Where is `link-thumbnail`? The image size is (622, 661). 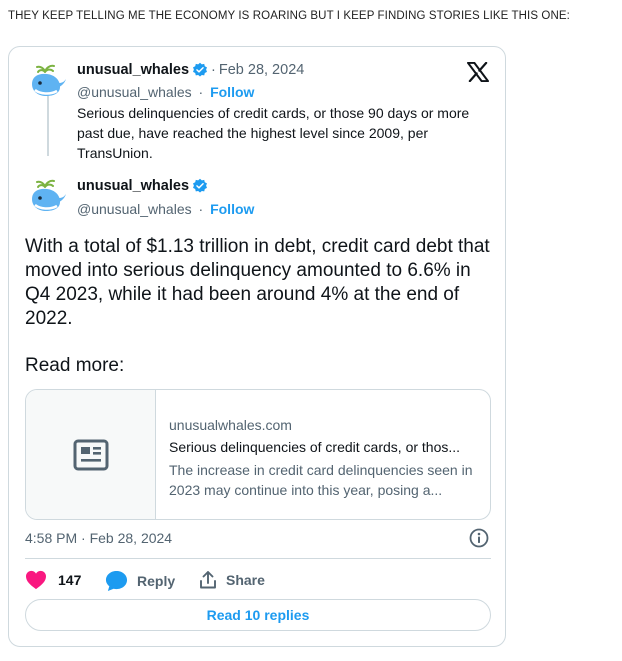 link-thumbnail is located at coordinates (91, 454).